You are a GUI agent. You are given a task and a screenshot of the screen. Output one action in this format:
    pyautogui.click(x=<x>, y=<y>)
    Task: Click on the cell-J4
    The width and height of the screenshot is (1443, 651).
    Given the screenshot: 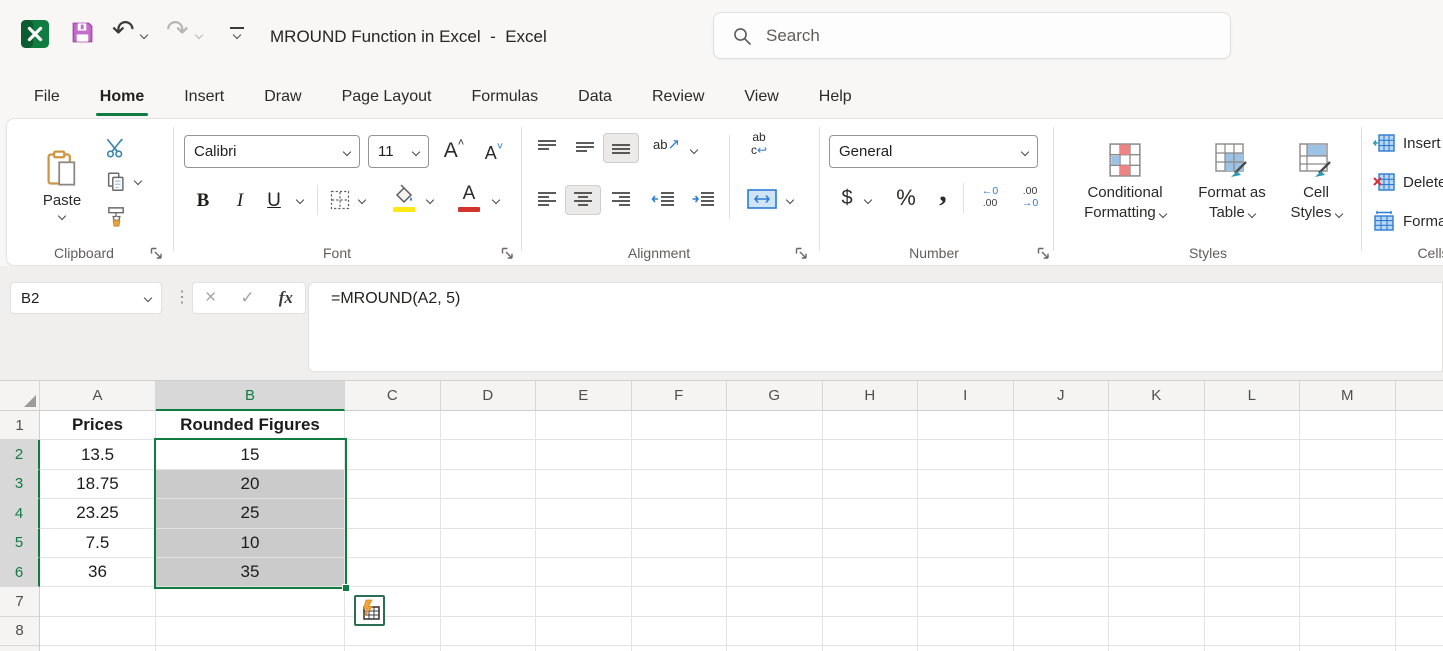 What is the action you would take?
    pyautogui.click(x=1061, y=514)
    